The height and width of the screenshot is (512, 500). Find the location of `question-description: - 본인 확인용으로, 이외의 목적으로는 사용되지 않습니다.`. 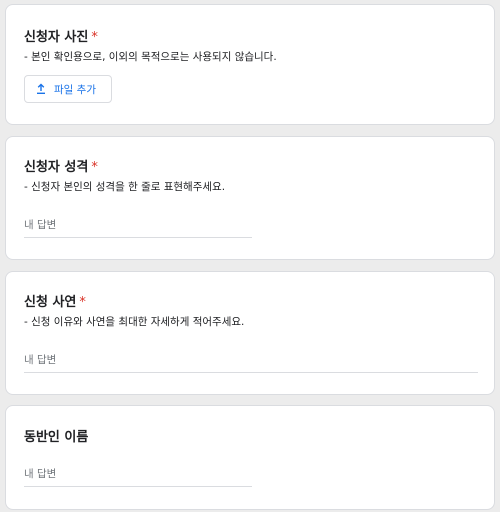

question-description: - 본인 확인용으로, 이외의 목적으로는 사용되지 않습니다. is located at coordinates (150, 57).